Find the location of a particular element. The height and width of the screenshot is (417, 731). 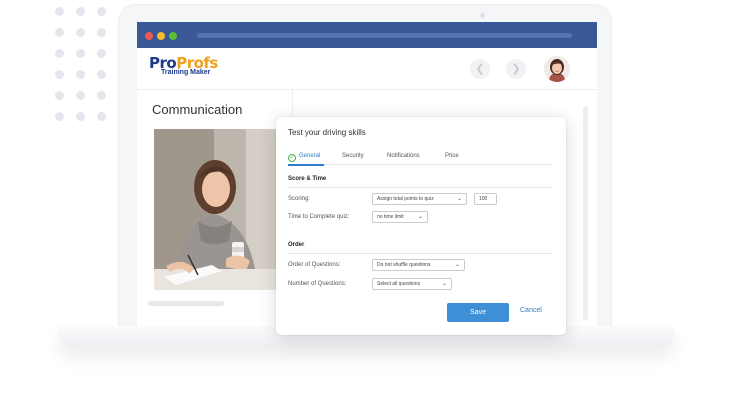

section-title-order: Order is located at coordinates (296, 245).